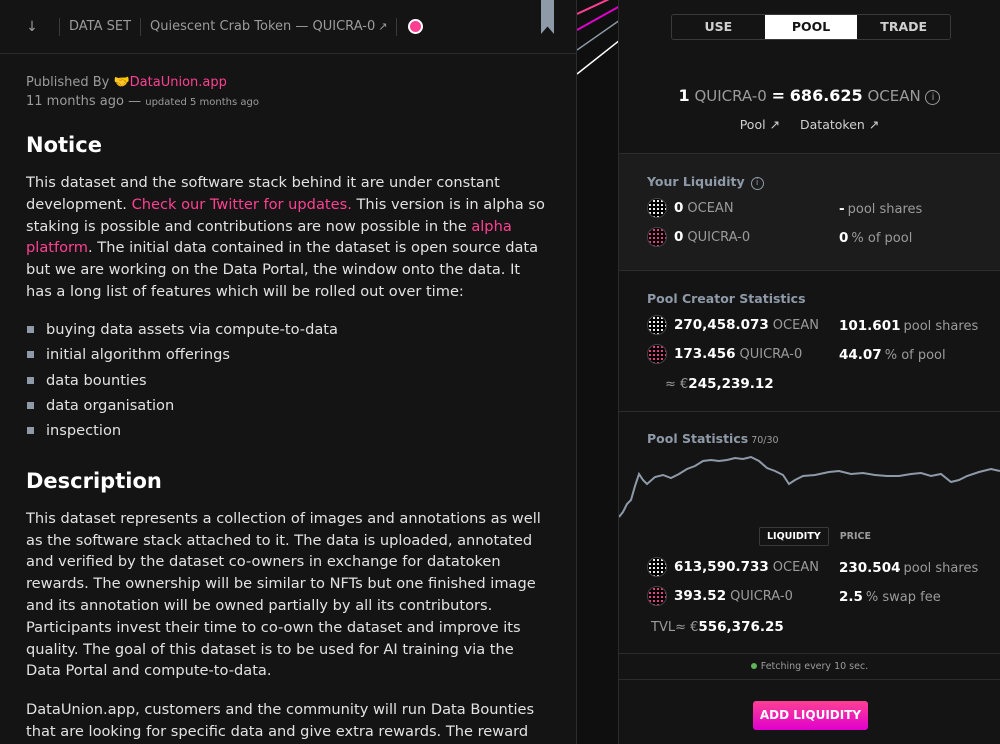 Image resolution: width=1000 pixels, height=744 pixels. What do you see at coordinates (698, 438) in the screenshot?
I see `section-title: Pool Statistics` at bounding box center [698, 438].